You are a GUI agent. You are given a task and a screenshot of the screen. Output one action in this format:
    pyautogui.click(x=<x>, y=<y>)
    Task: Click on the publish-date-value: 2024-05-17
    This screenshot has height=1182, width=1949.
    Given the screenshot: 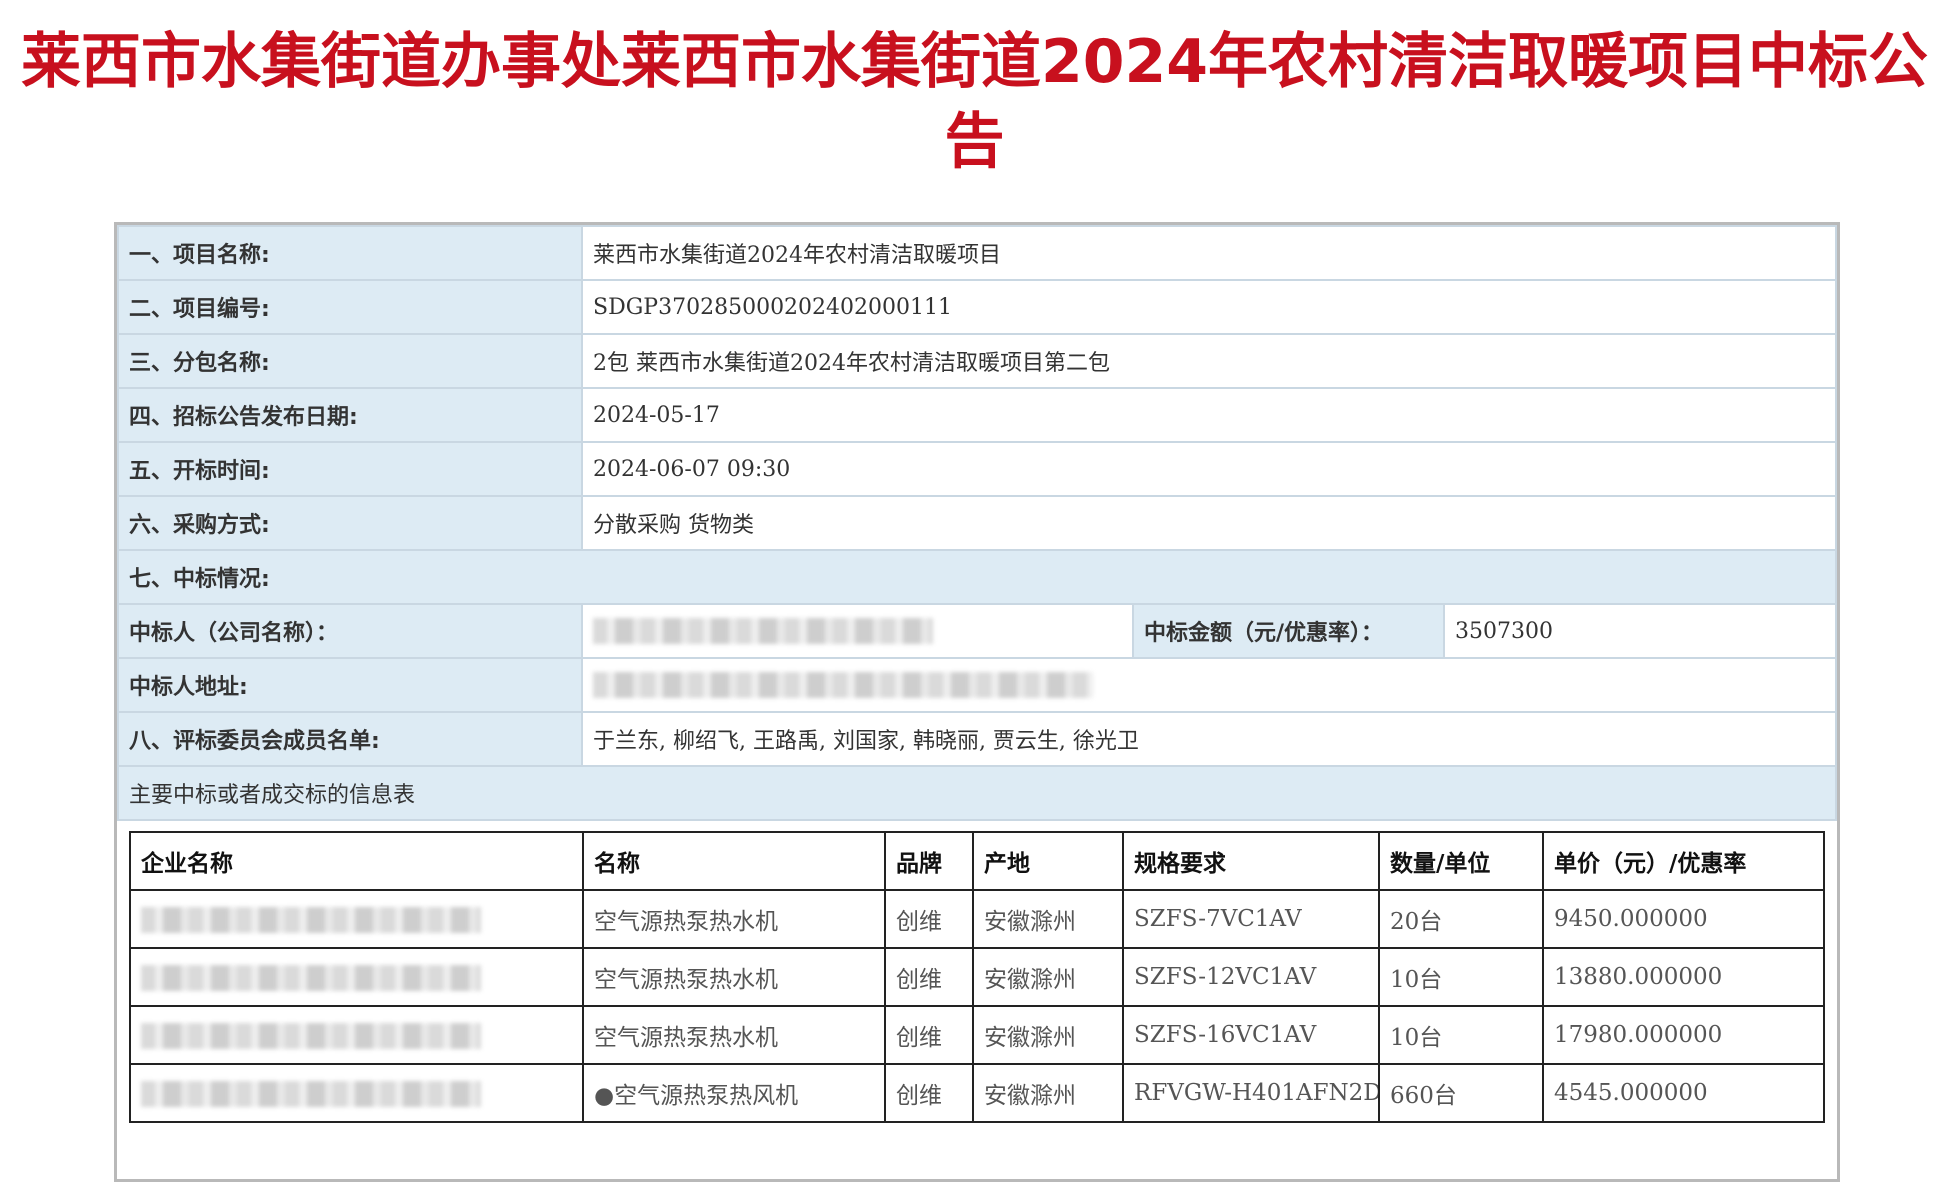 What is the action you would take?
    pyautogui.click(x=1209, y=415)
    